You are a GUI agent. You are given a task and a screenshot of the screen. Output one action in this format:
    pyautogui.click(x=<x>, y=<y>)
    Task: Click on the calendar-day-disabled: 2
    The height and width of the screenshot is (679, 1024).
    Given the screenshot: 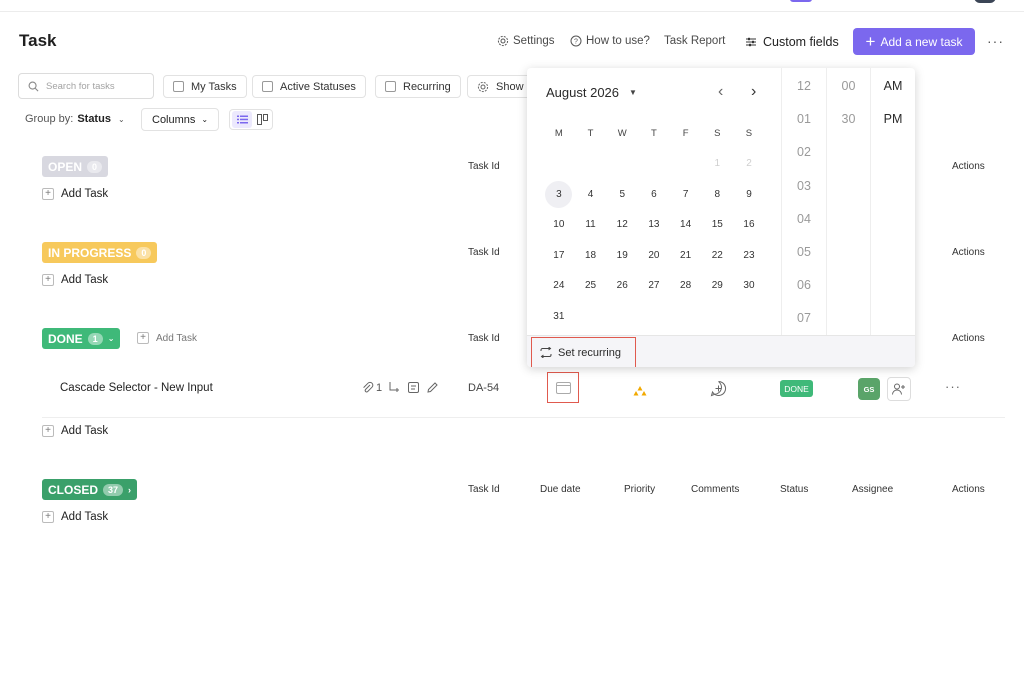 What is the action you would take?
    pyautogui.click(x=749, y=164)
    